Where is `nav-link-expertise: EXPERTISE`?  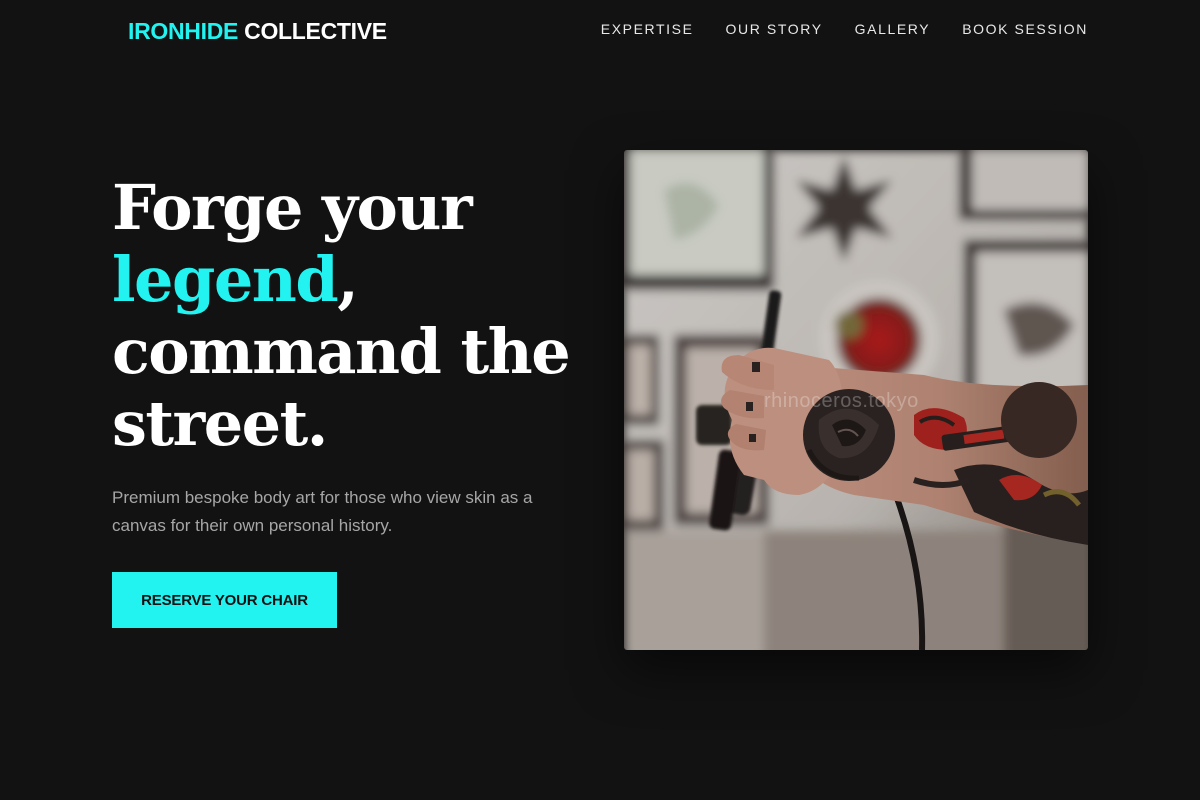 nav-link-expertise: EXPERTISE is located at coordinates (647, 29).